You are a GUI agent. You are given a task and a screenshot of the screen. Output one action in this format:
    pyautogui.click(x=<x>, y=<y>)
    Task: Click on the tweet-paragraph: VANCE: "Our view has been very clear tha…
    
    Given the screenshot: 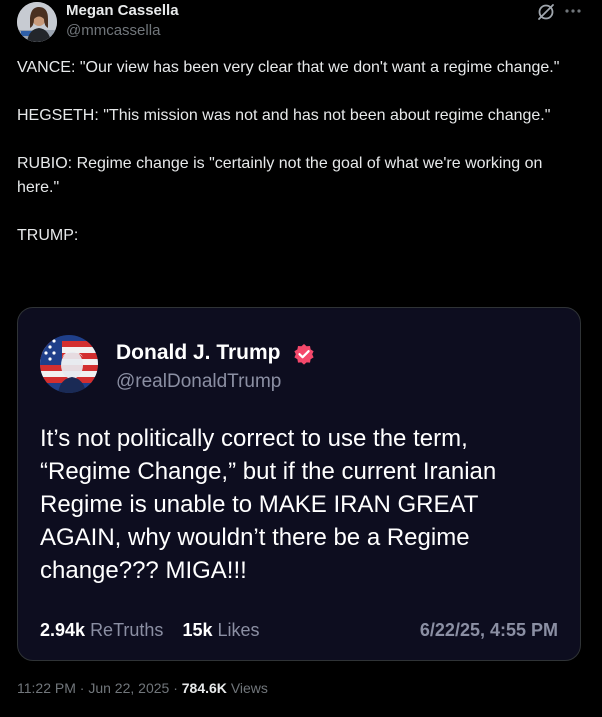 What is the action you would take?
    pyautogui.click(x=288, y=67)
    